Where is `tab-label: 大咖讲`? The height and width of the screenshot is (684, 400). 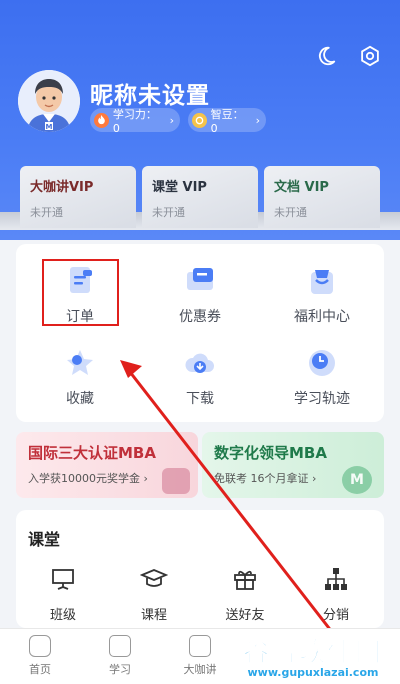 tab-label: 大咖讲 is located at coordinates (200, 669).